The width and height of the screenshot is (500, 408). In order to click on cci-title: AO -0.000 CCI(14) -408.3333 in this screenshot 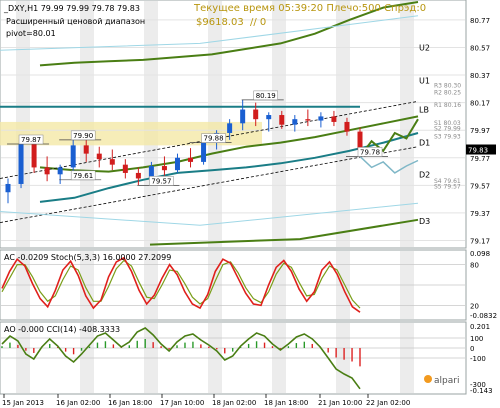, I will do `click(62, 329)`.